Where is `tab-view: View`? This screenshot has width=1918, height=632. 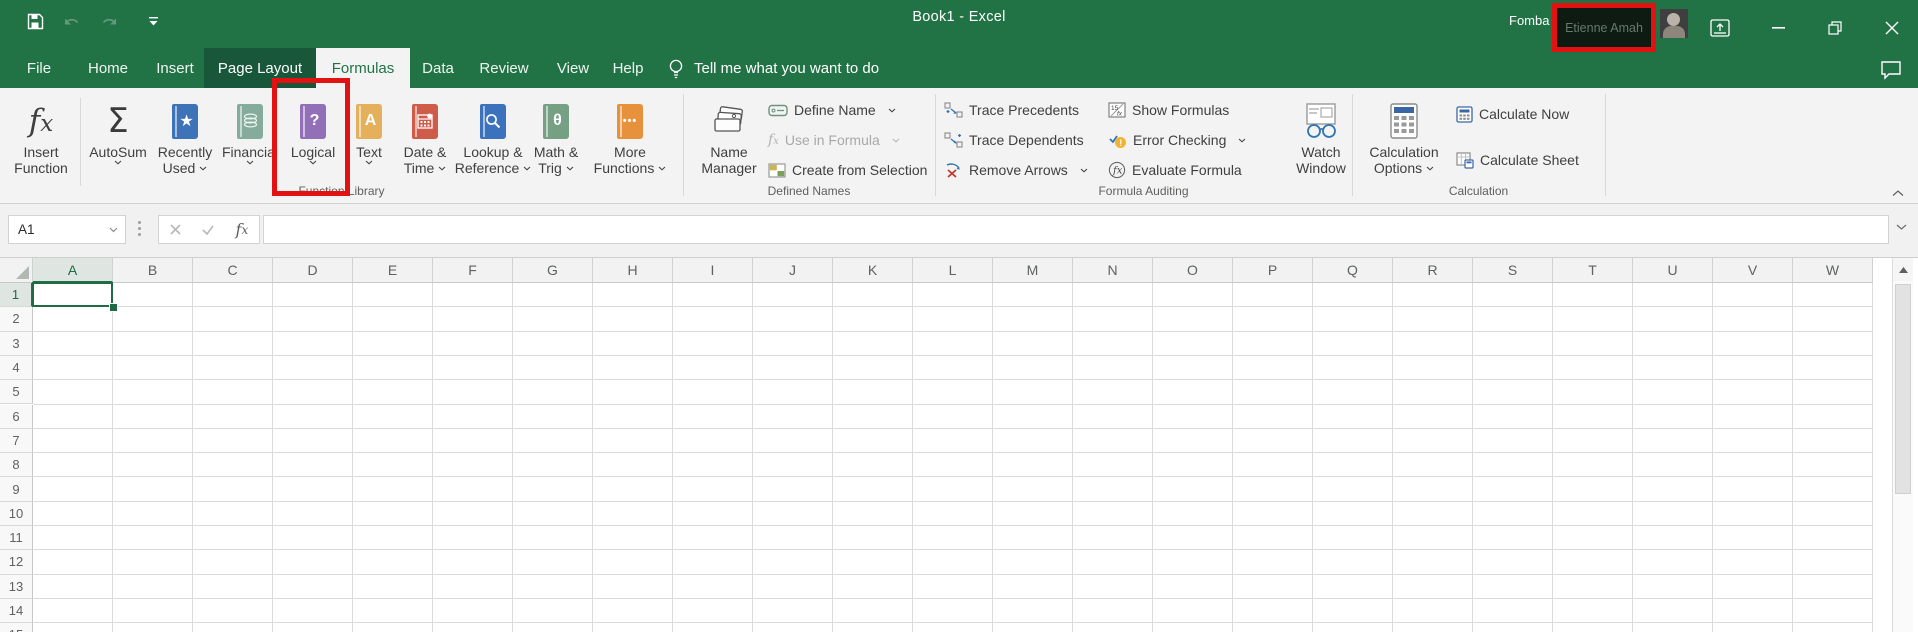 tab-view: View is located at coordinates (573, 68).